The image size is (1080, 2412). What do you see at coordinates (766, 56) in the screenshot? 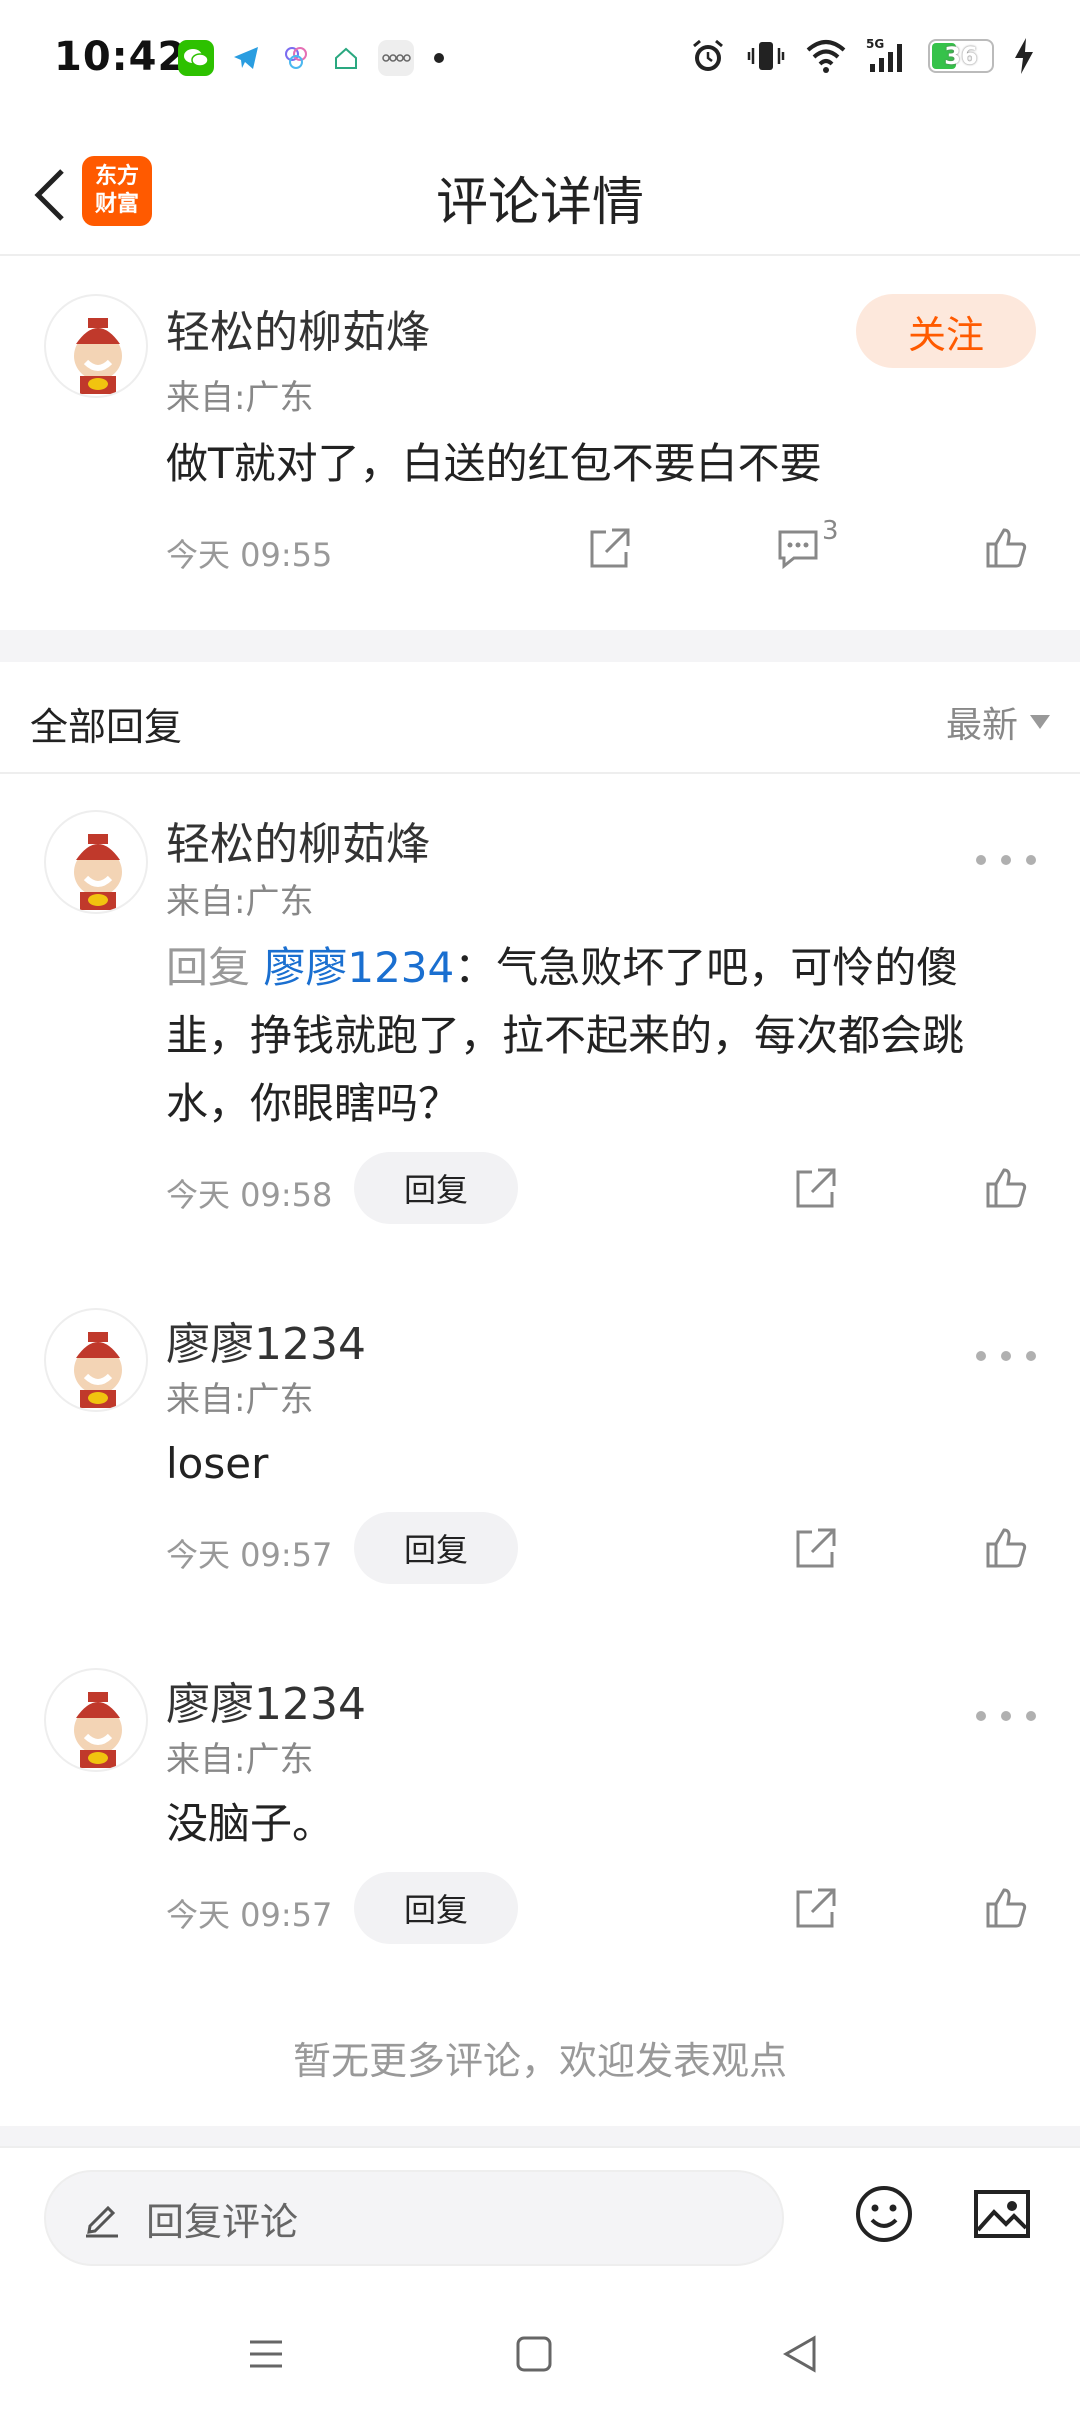
I see `vibrate-icon` at bounding box center [766, 56].